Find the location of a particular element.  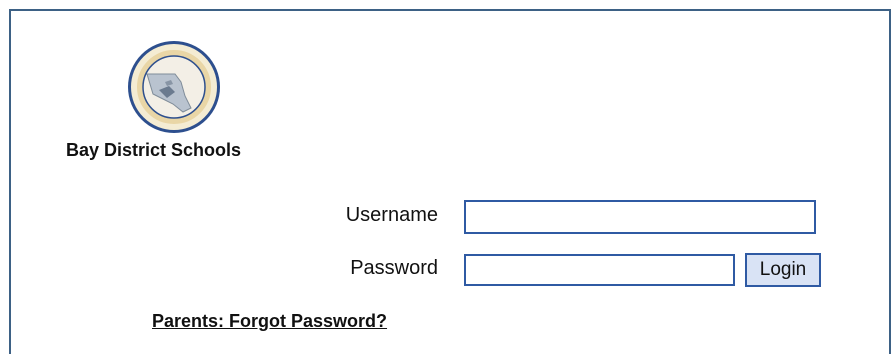

district-seal-logo-icon is located at coordinates (174, 87).